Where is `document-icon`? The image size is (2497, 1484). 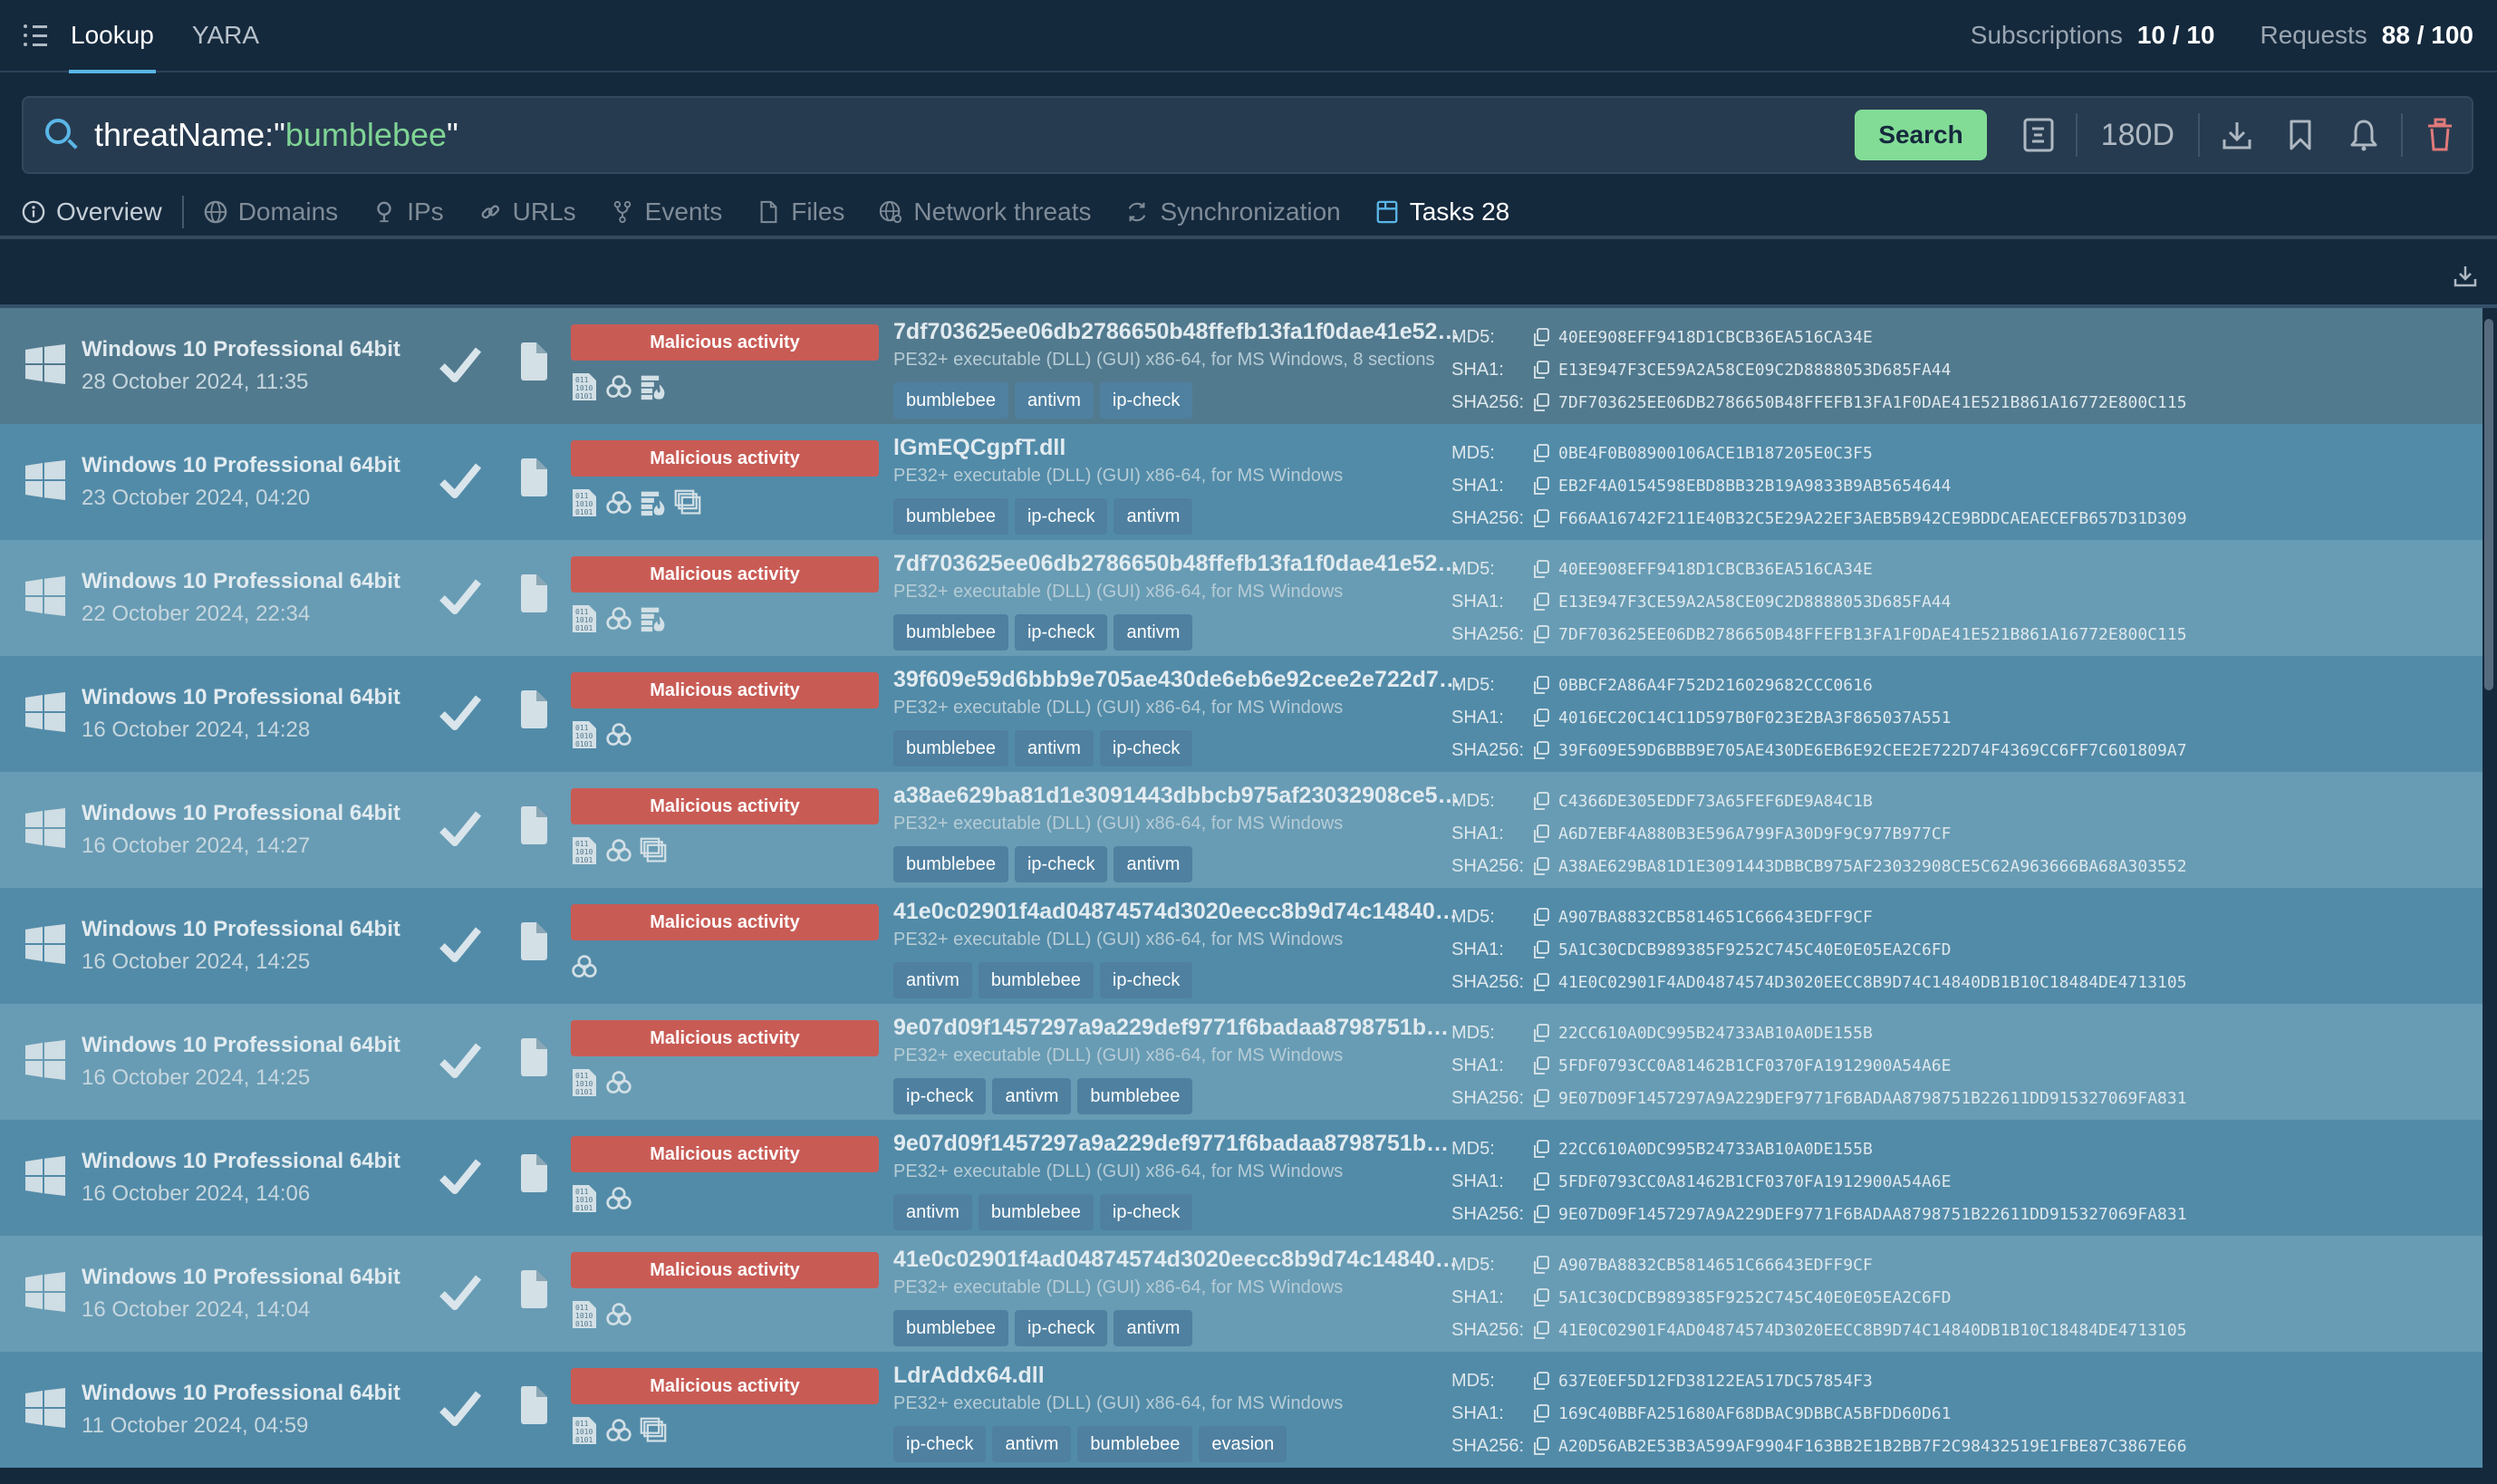 document-icon is located at coordinates (2038, 135).